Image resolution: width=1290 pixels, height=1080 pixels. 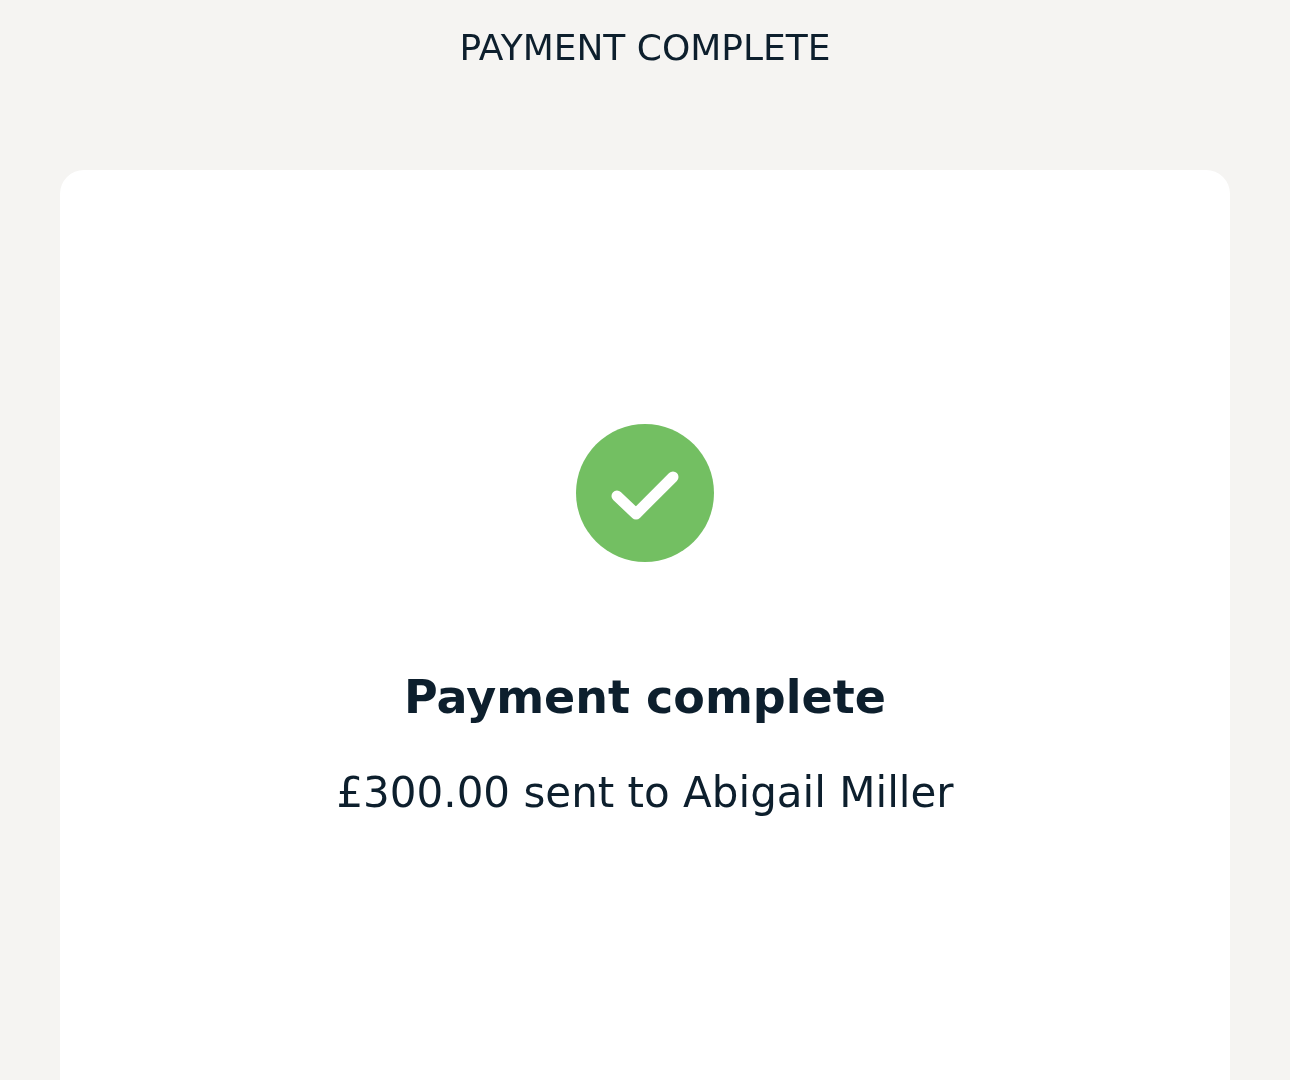 What do you see at coordinates (645, 493) in the screenshot?
I see `success-check-icon` at bounding box center [645, 493].